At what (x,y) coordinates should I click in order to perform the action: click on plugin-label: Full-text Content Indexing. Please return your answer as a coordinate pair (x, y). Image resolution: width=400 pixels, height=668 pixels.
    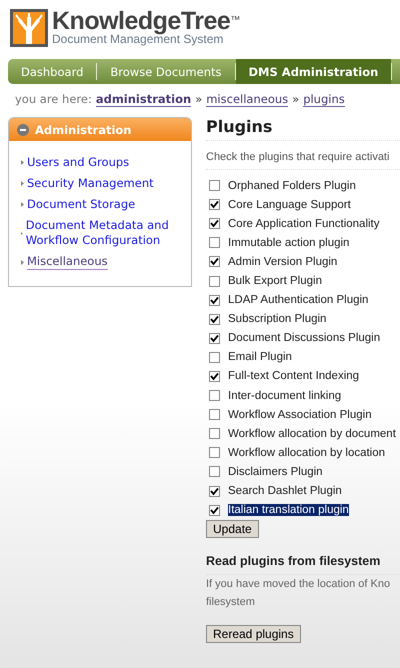
    Looking at the image, I should click on (294, 376).